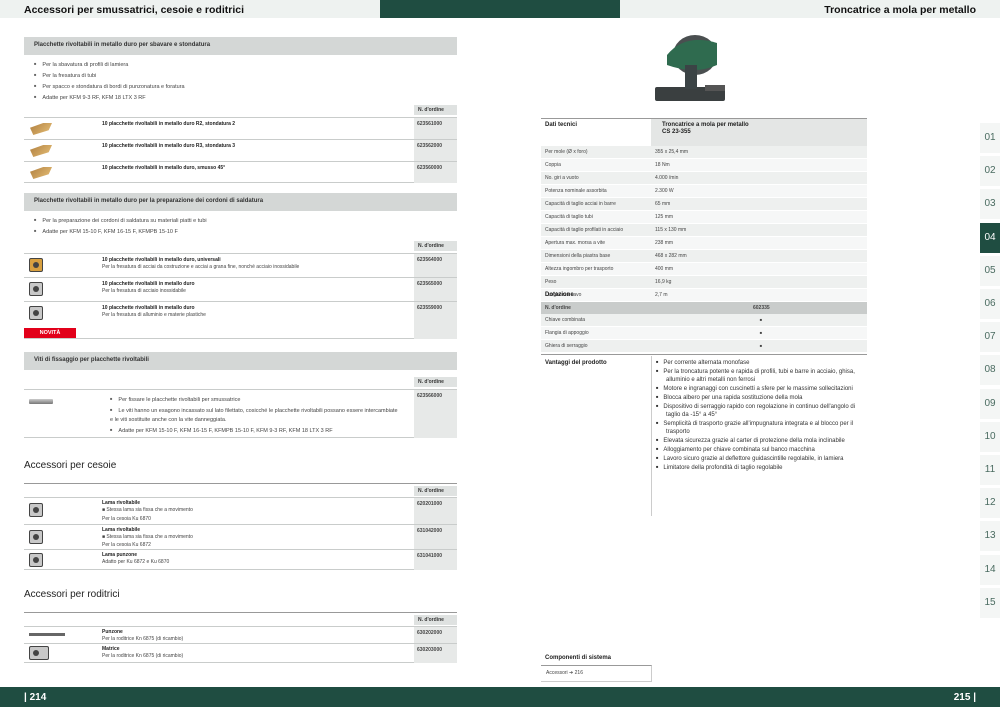  What do you see at coordinates (579, 269) in the screenshot?
I see `spec-label: Altezza ingombro per trasporto` at bounding box center [579, 269].